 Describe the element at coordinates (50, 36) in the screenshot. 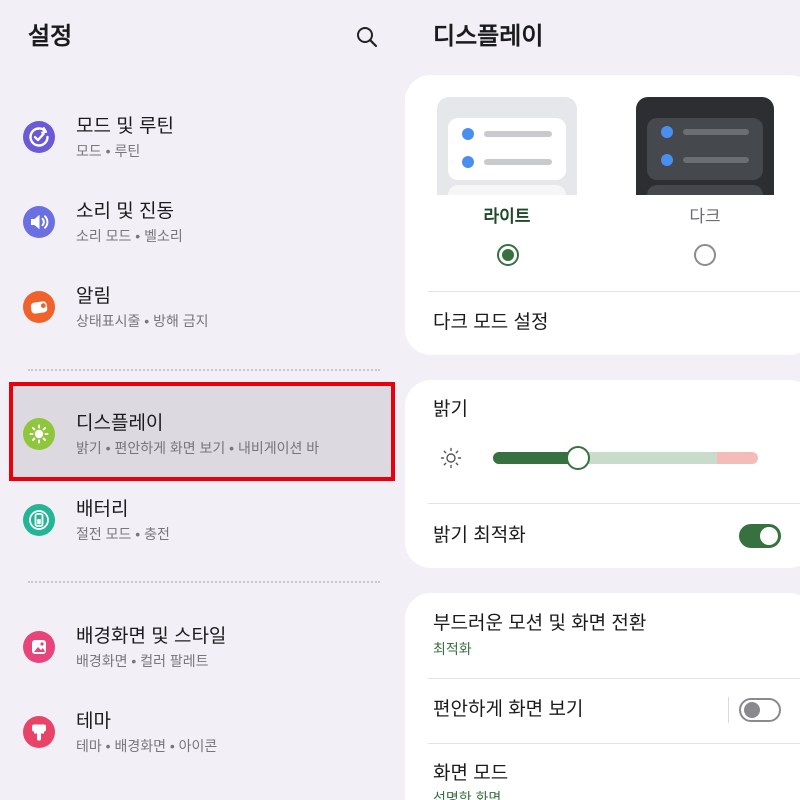

I see `settings-title: 설정` at that location.